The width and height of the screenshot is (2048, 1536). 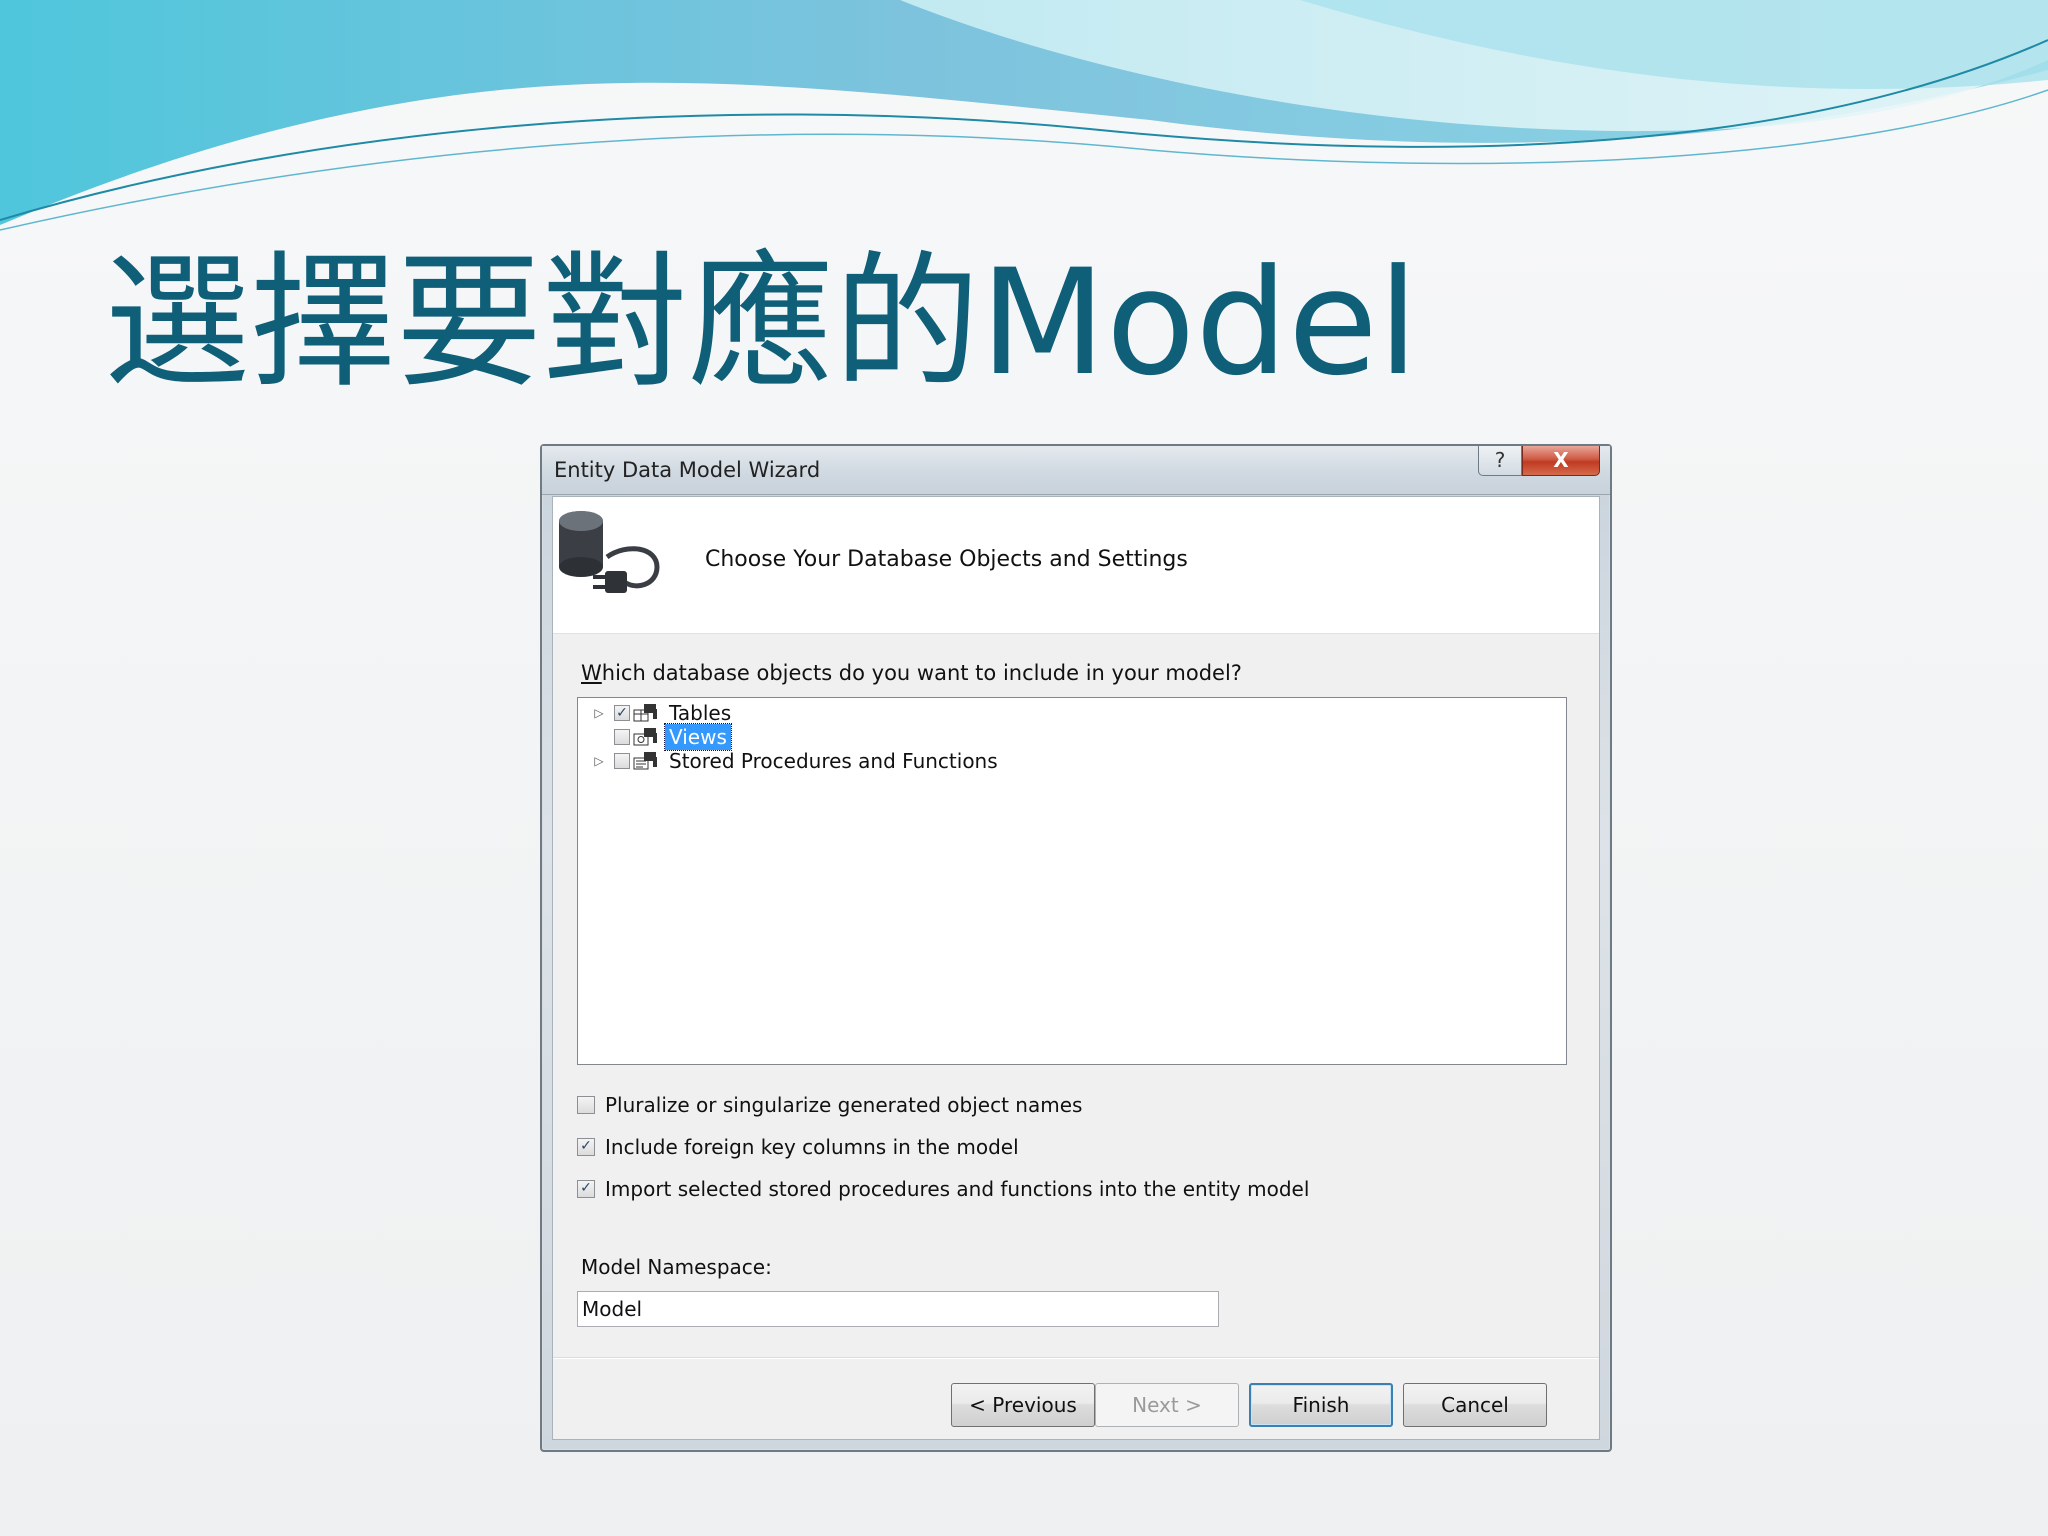 What do you see at coordinates (622, 713) in the screenshot?
I see `tables-checkbox: ✓` at bounding box center [622, 713].